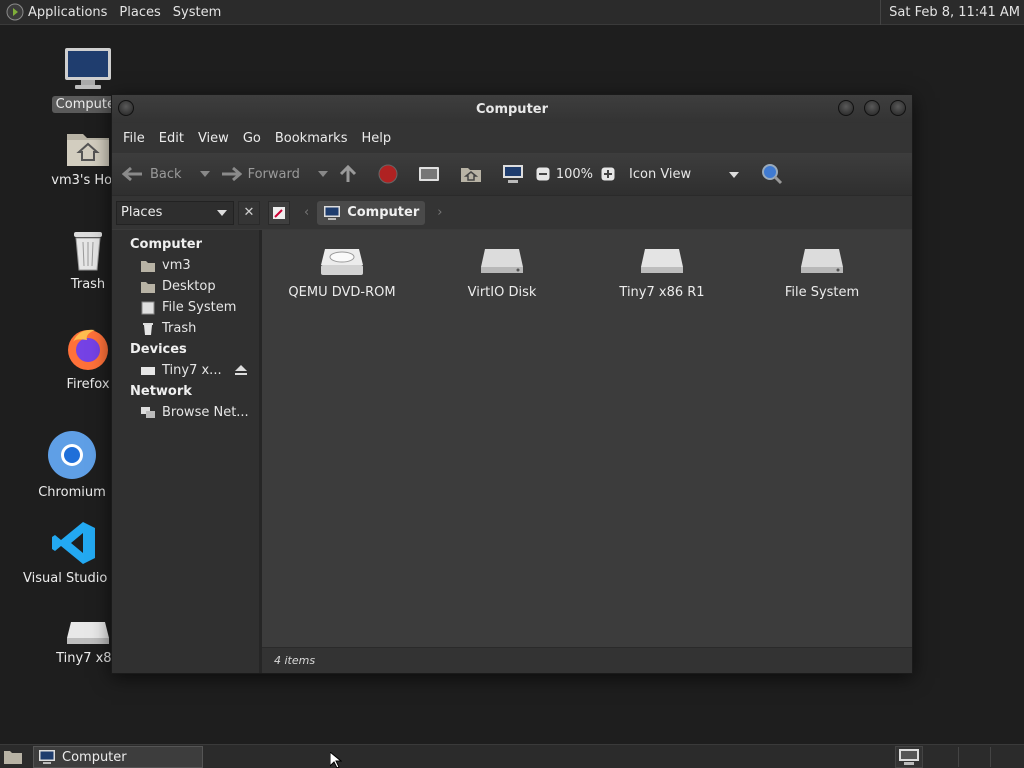 Image resolution: width=1024 pixels, height=768 pixels. I want to click on desktop-icon-label: Chromium, so click(72, 492).